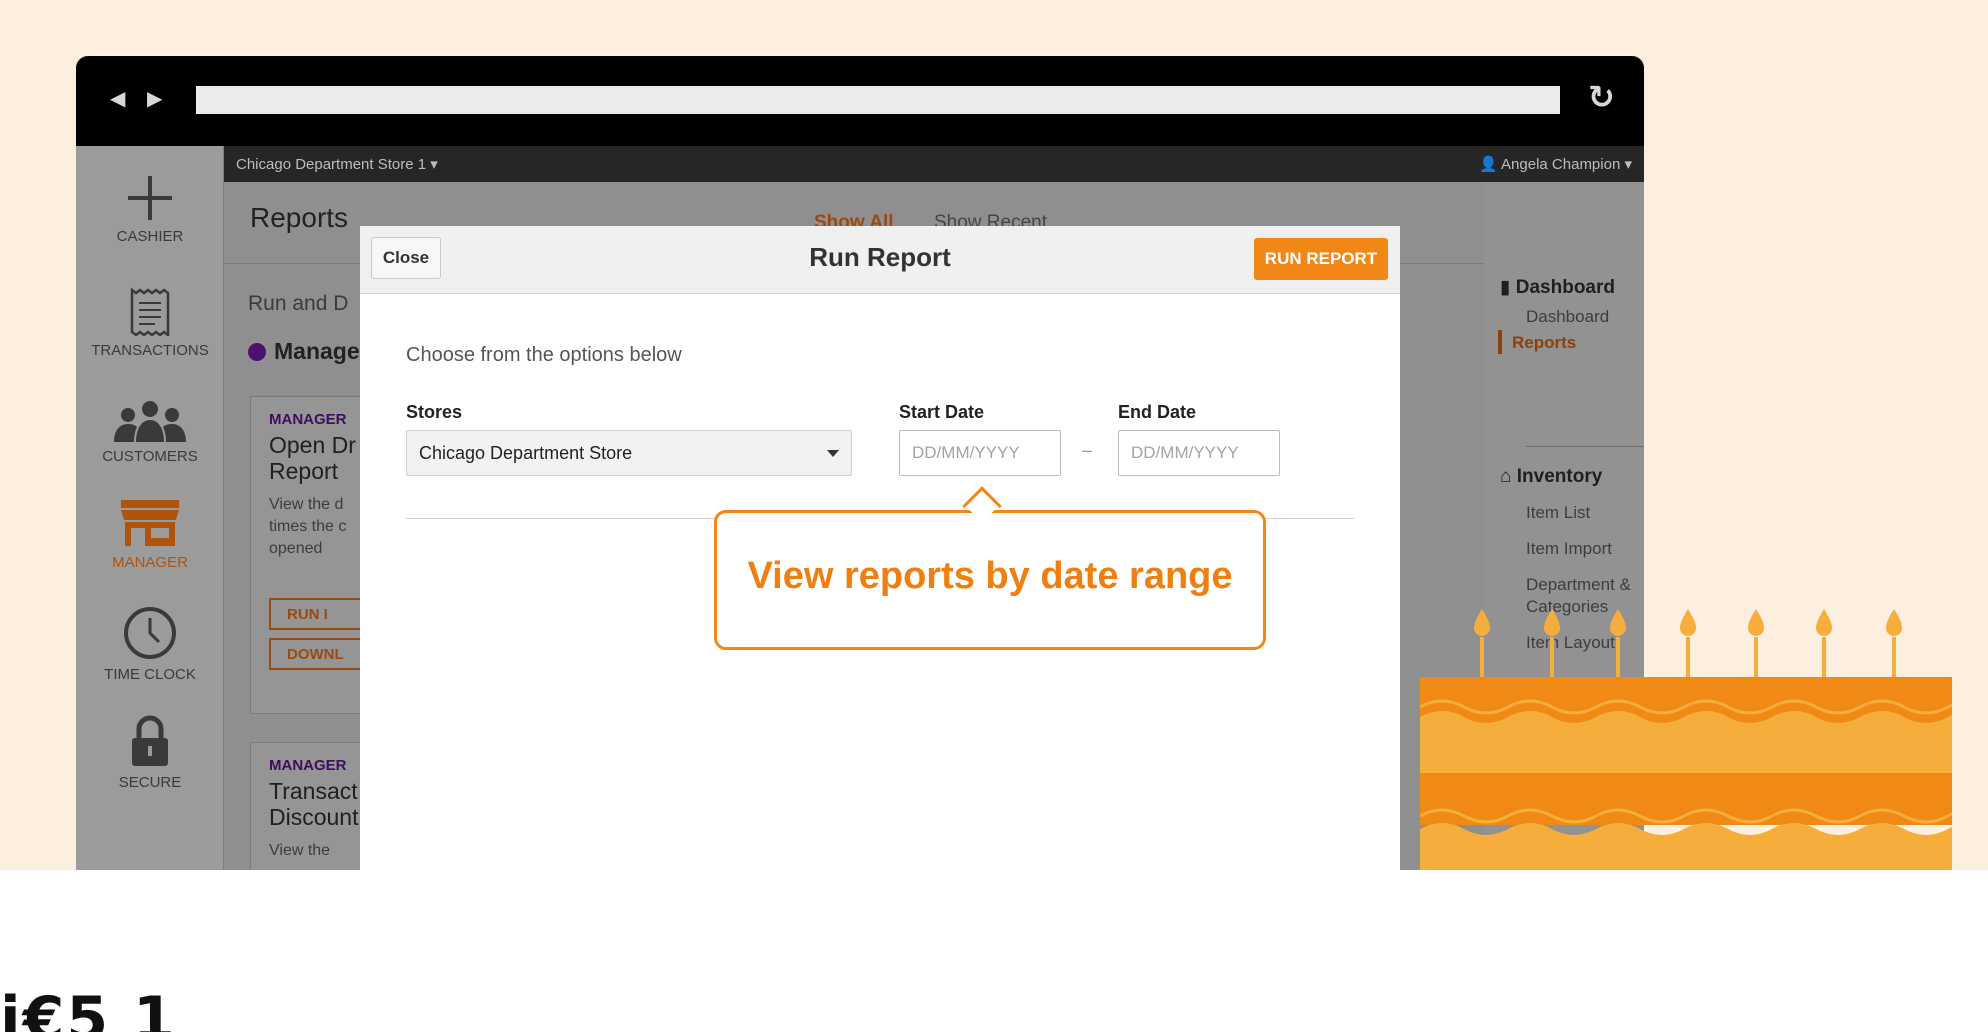  I want to click on receipt-icon, so click(150, 311).